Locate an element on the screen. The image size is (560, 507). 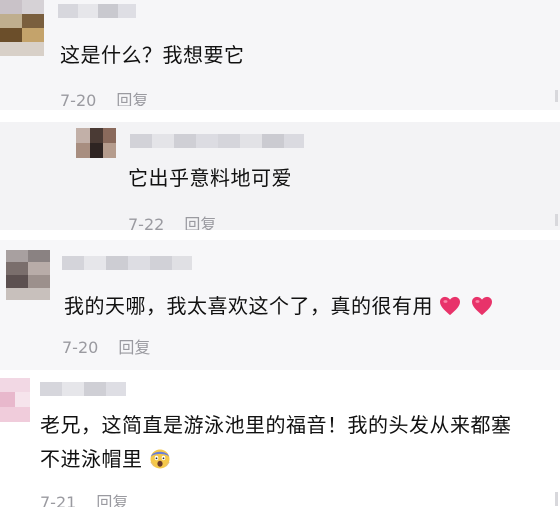
comment-text-body: 不进泳帽里 is located at coordinates (91, 459).